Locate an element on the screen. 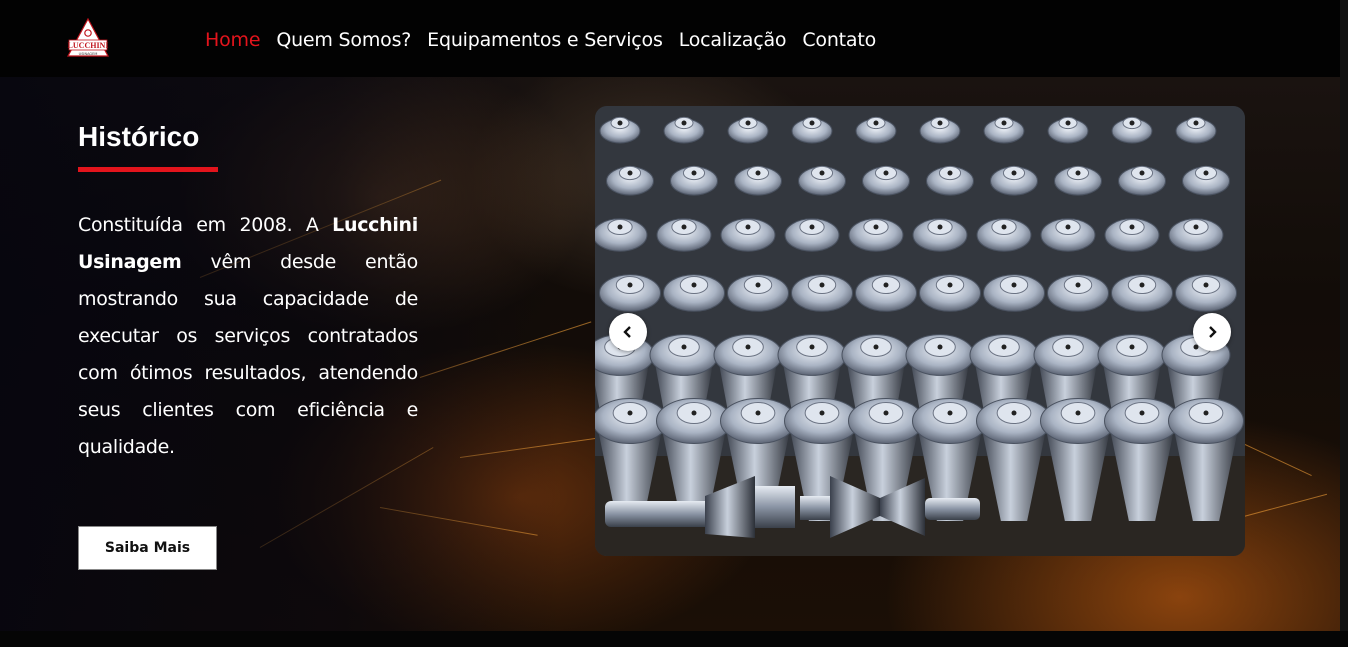  title-underline is located at coordinates (148, 169).